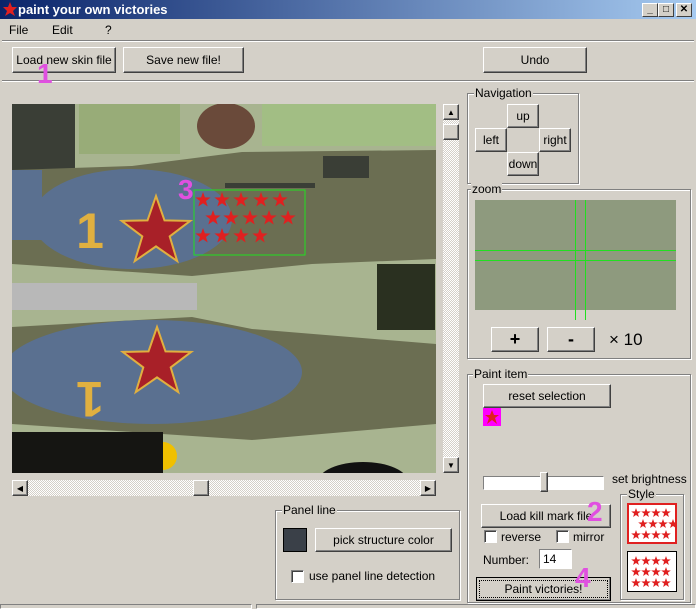 Image resolution: width=696 pixels, height=609 pixels. Describe the element at coordinates (348, 9) in the screenshot. I see `title-bar: paint your own victories _ □ ✕` at that location.